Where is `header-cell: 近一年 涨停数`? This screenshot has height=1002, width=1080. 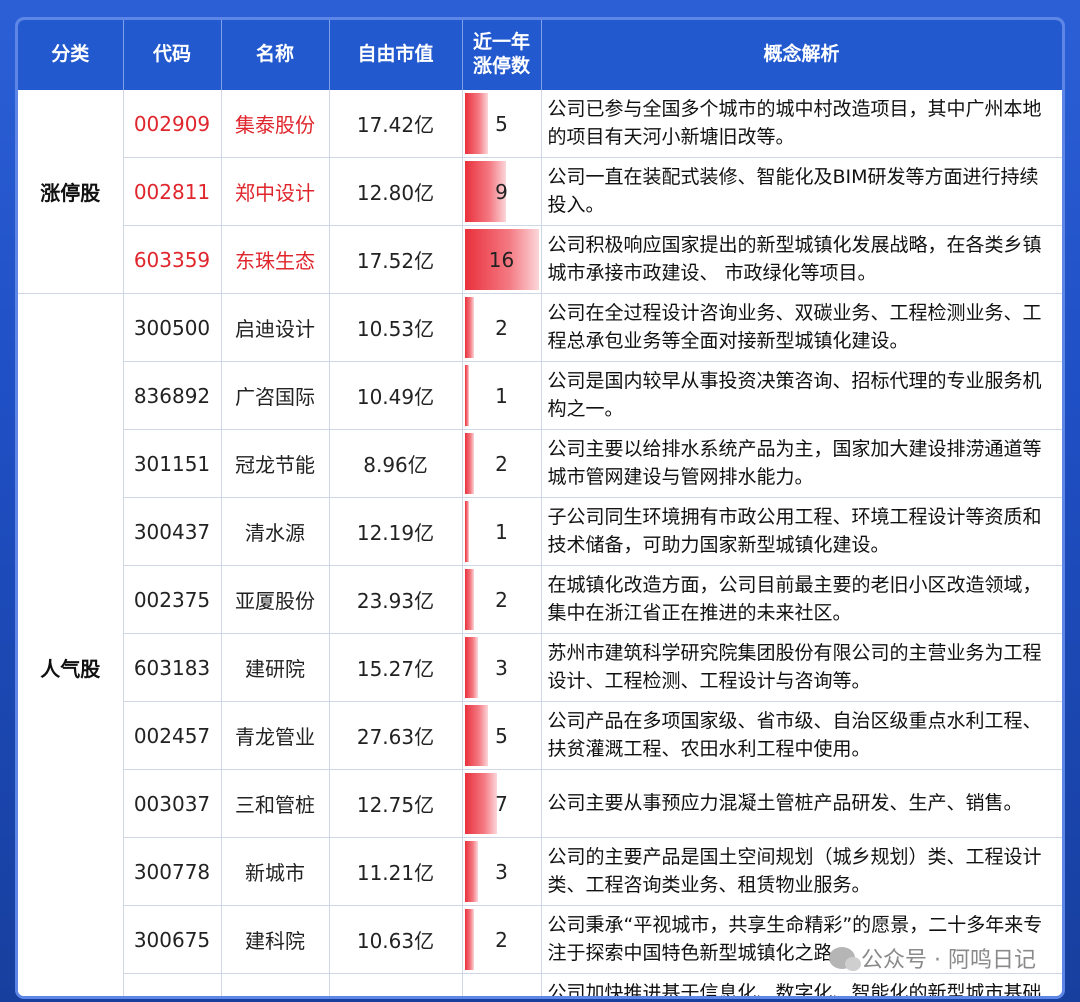 header-cell: 近一年 涨停数 is located at coordinates (502, 55).